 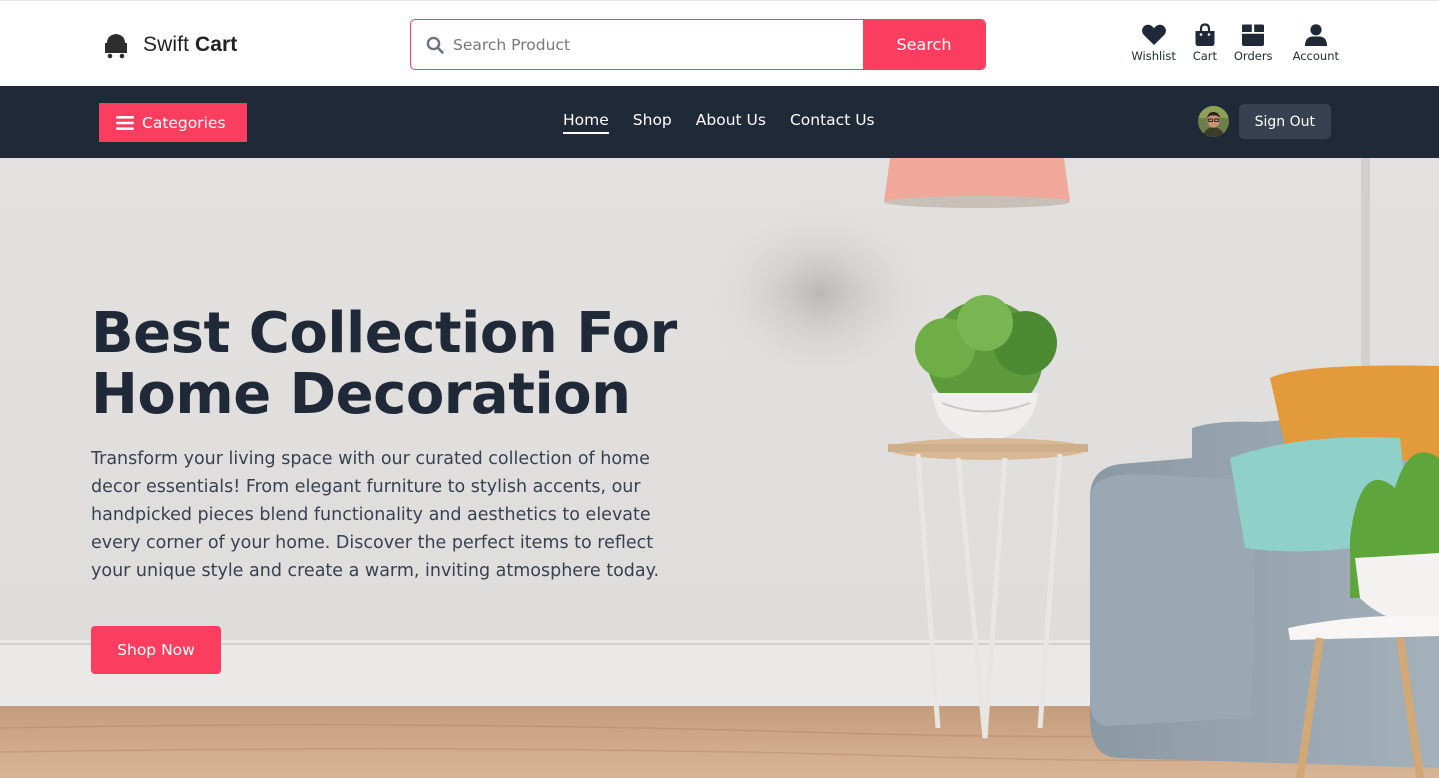 What do you see at coordinates (384, 333) in the screenshot?
I see `hero-title-line-1: Best Collection For` at bounding box center [384, 333].